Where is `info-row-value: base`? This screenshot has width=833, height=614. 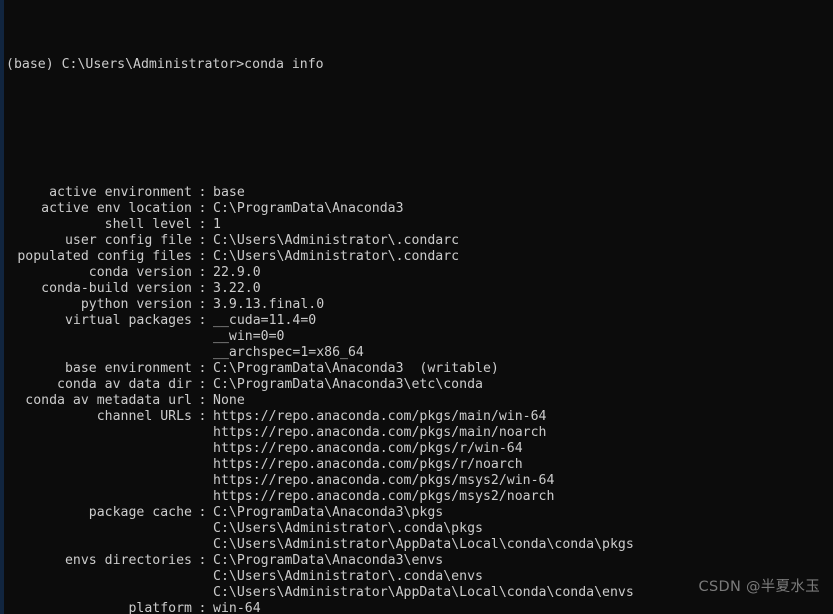 info-row-value: base is located at coordinates (229, 192).